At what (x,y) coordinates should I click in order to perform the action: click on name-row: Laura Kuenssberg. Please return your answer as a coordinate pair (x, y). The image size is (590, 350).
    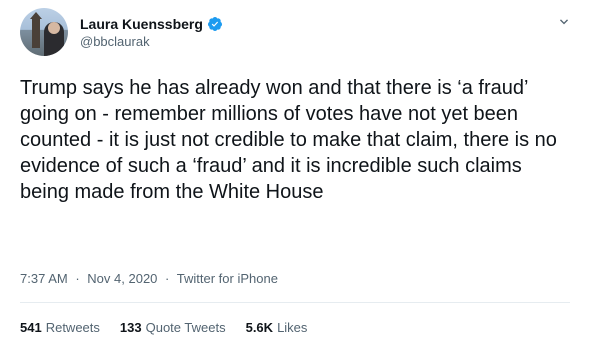
    Looking at the image, I should click on (151, 24).